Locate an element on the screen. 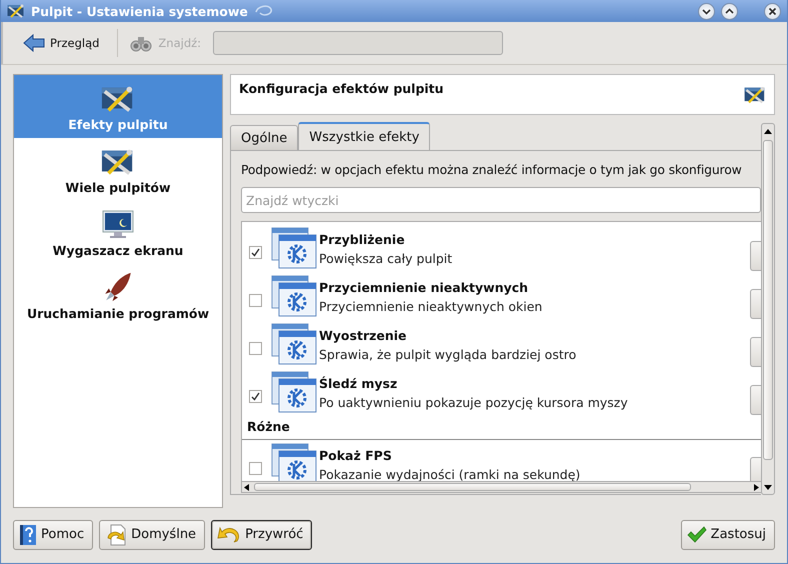 The width and height of the screenshot is (788, 564). help-button: Pomoc is located at coordinates (53, 535).